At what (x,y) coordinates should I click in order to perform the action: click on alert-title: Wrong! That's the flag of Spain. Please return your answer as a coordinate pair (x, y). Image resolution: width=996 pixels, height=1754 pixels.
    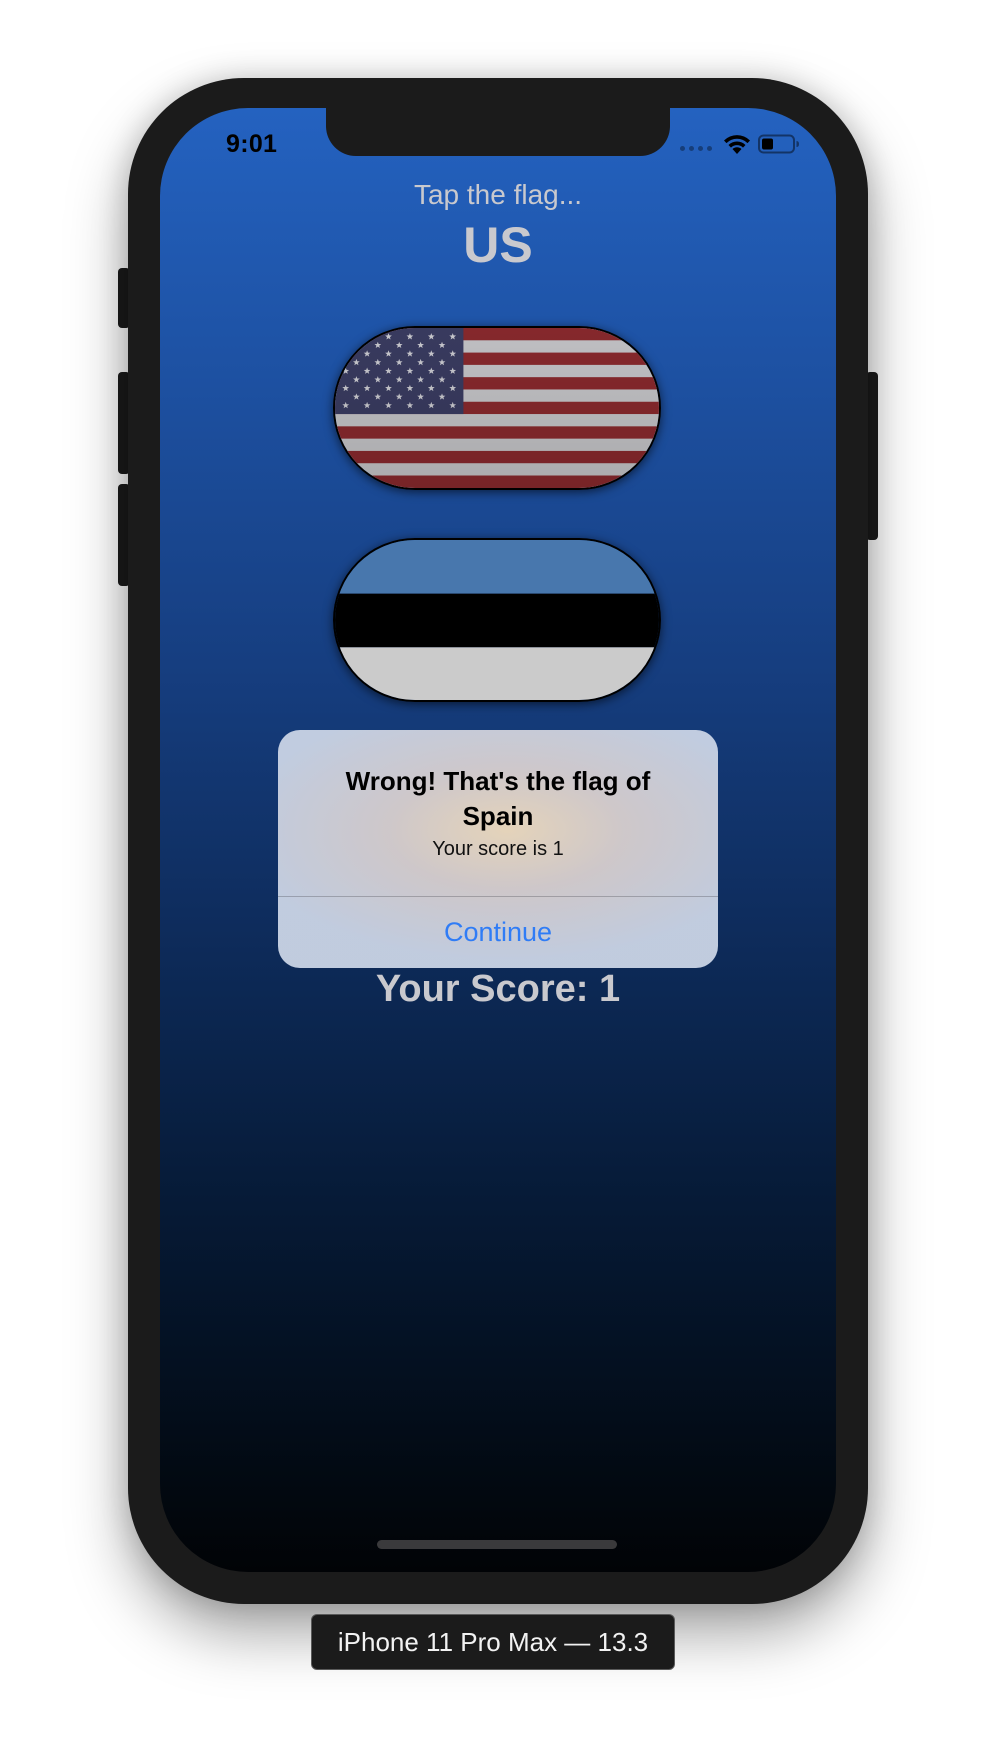
    Looking at the image, I should click on (498, 798).